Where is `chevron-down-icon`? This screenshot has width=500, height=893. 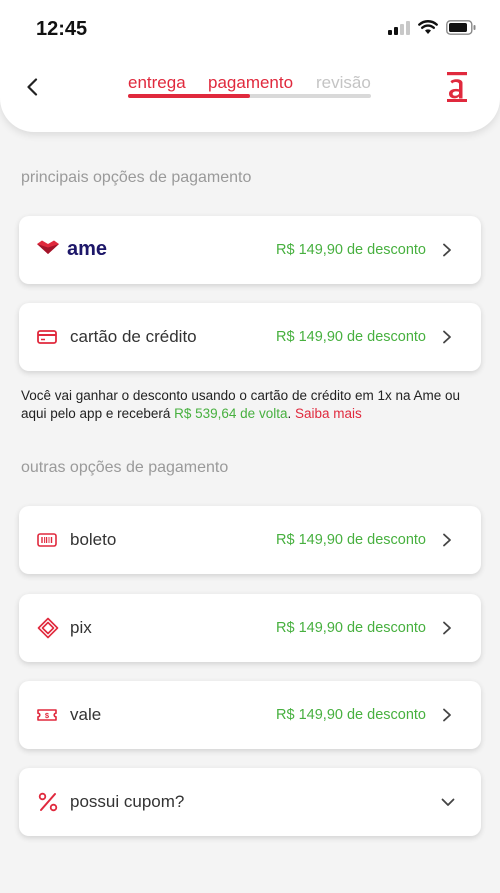 chevron-down-icon is located at coordinates (448, 802).